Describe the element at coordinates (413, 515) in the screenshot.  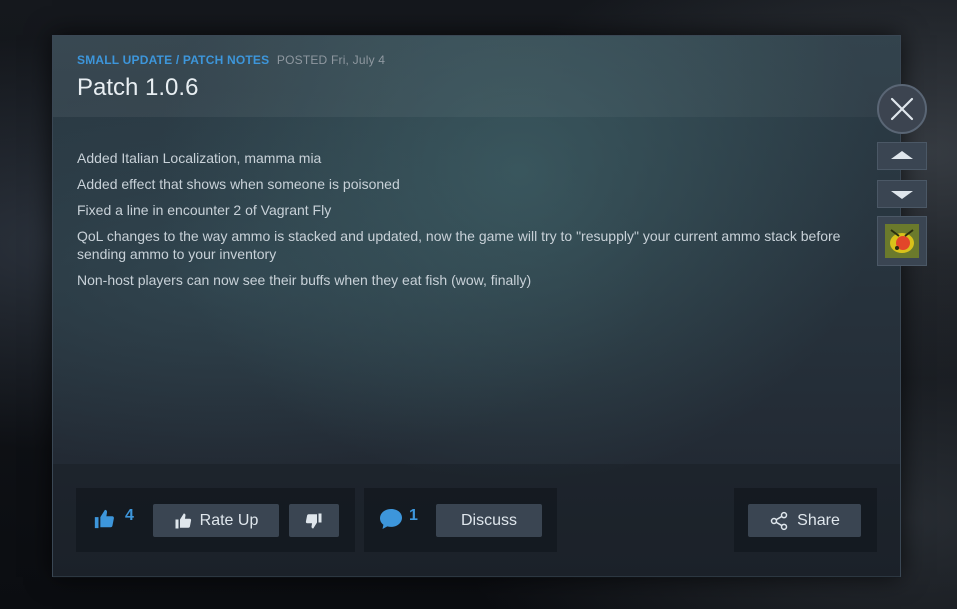
I see `comment-count: 1` at that location.